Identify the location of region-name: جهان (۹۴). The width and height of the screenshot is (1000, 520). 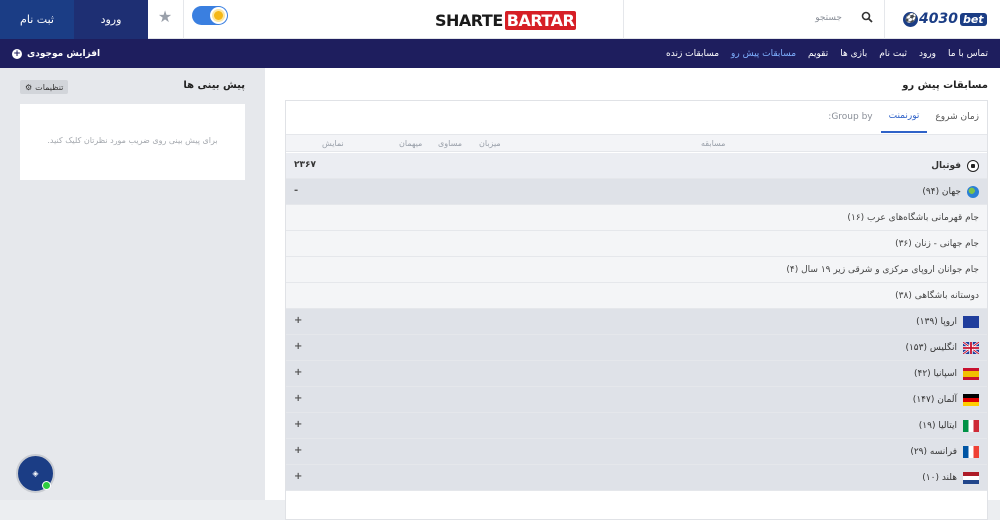
(941, 191).